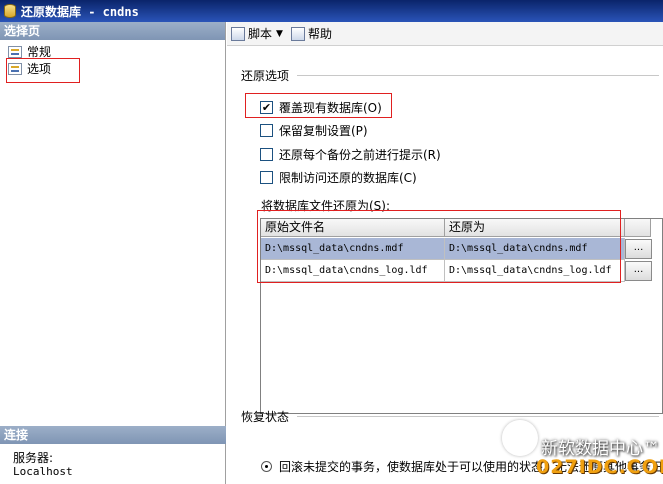 The height and width of the screenshot is (484, 663). Describe the element at coordinates (279, 33) in the screenshot. I see `dropdown-caret-icon: ▼` at that location.